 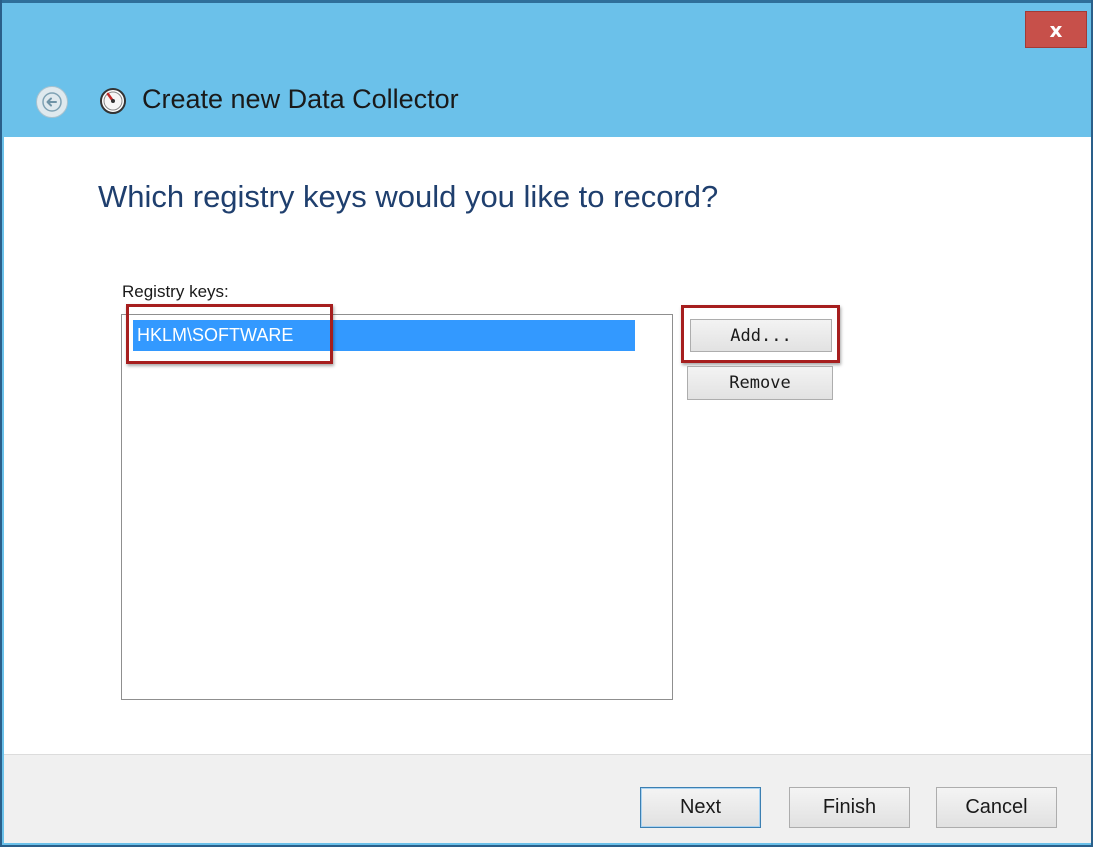 I want to click on finish-button: Finish, so click(x=849, y=807).